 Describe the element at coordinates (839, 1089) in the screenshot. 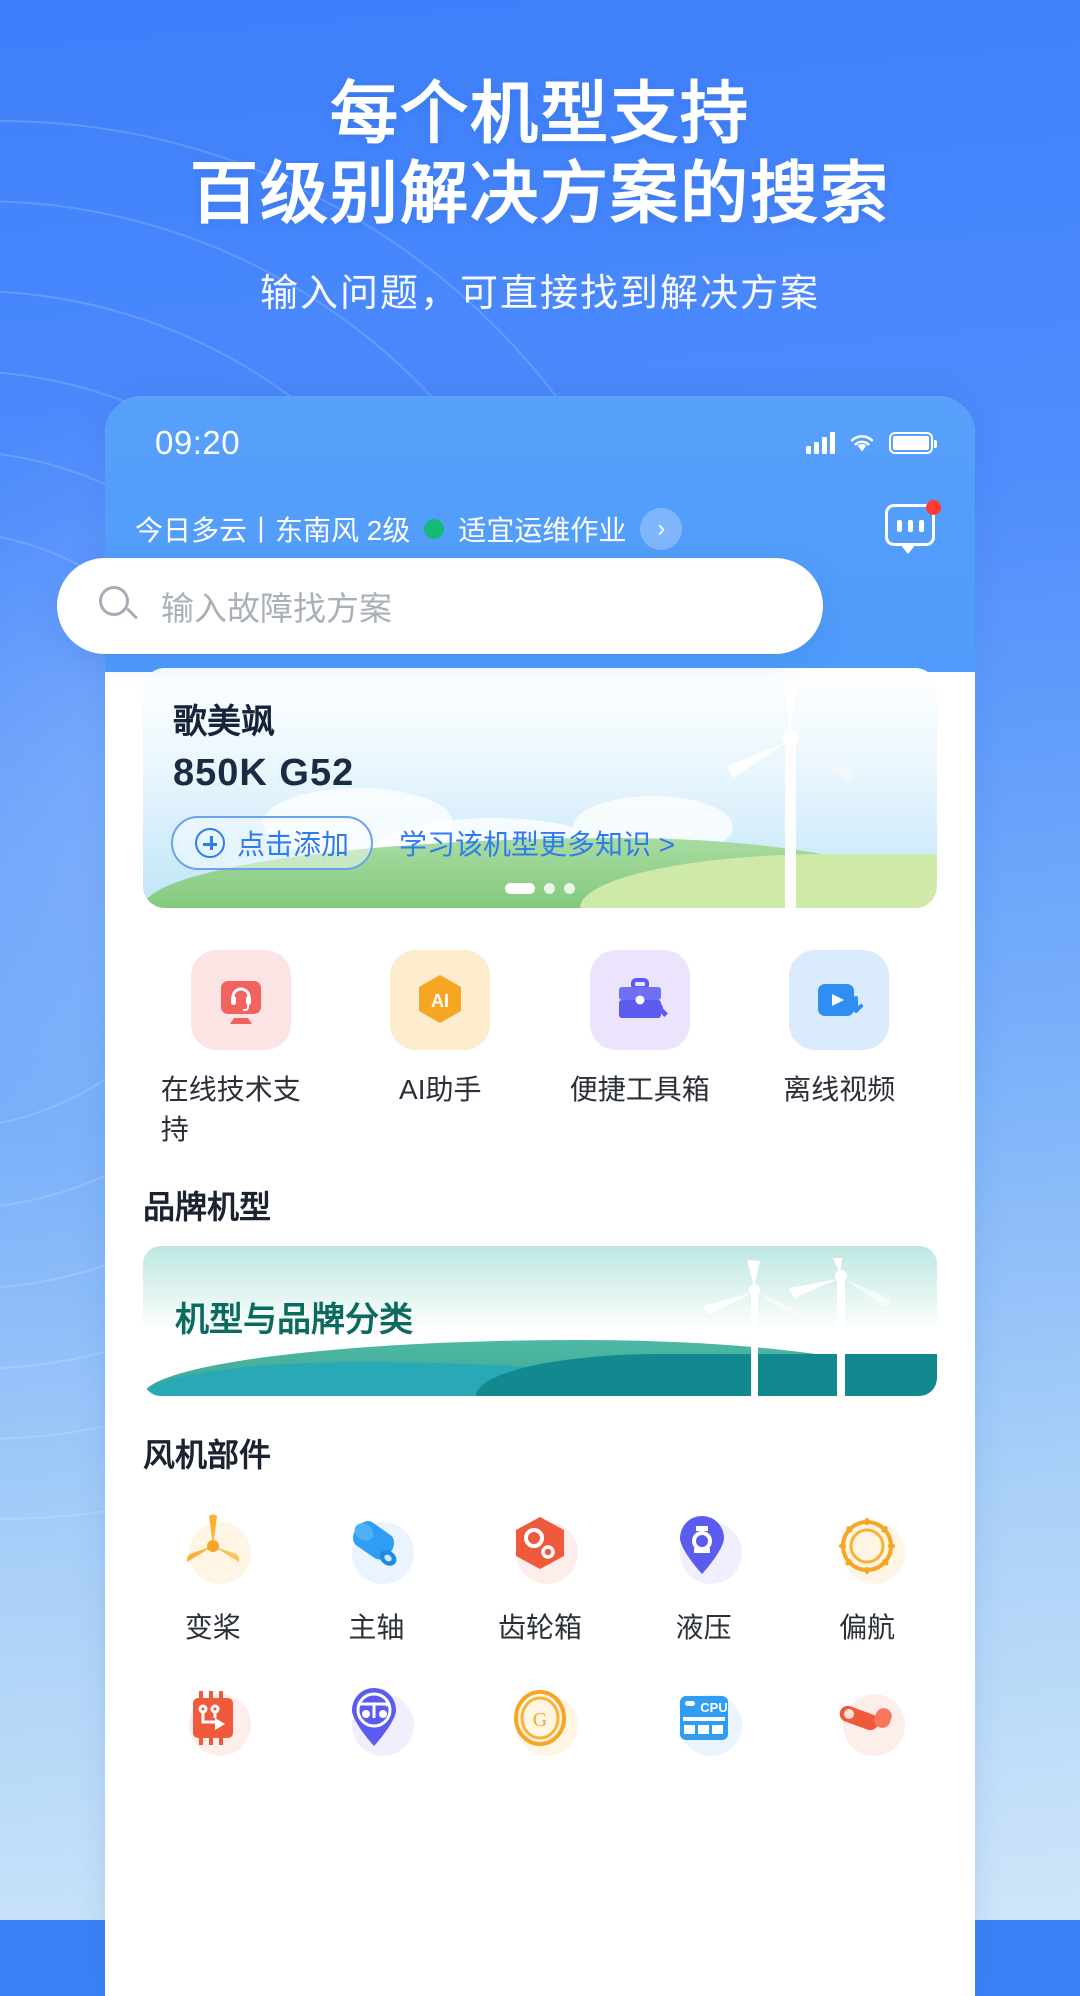

I see `quick-action-label: 离线视频` at that location.